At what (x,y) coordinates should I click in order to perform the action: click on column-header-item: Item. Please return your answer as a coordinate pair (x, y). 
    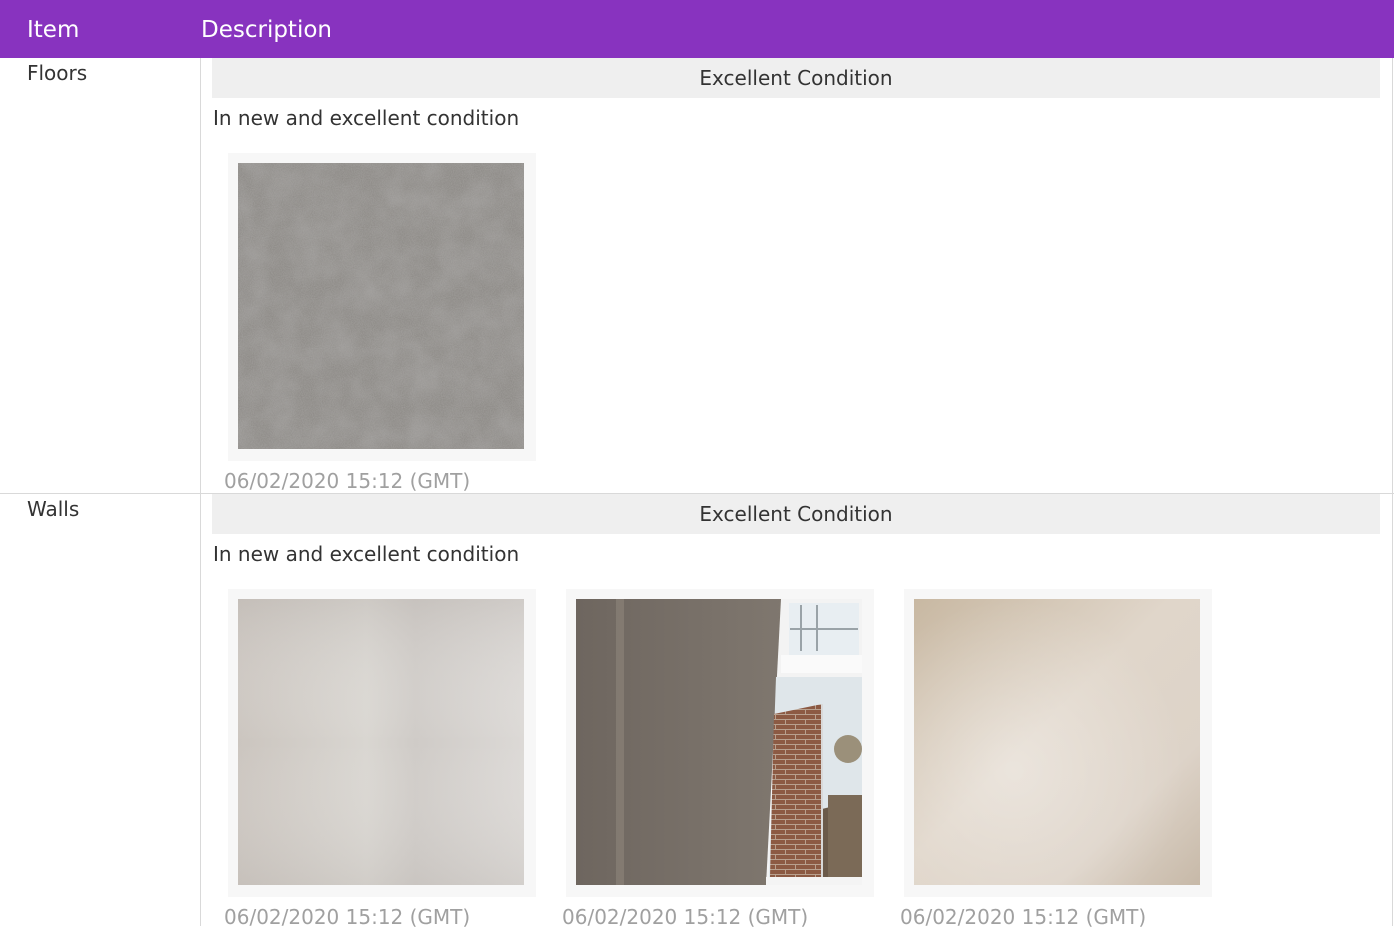
    Looking at the image, I should click on (53, 30).